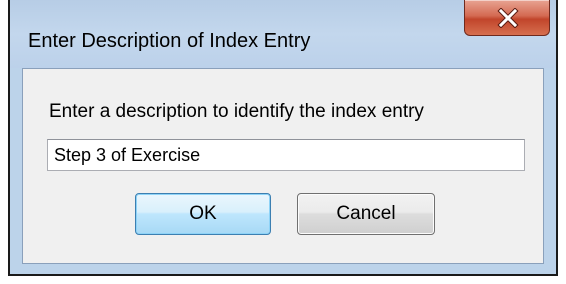 This screenshot has width=566, height=284. What do you see at coordinates (169, 41) in the screenshot?
I see `window-title: Enter Description of Index Entry` at bounding box center [169, 41].